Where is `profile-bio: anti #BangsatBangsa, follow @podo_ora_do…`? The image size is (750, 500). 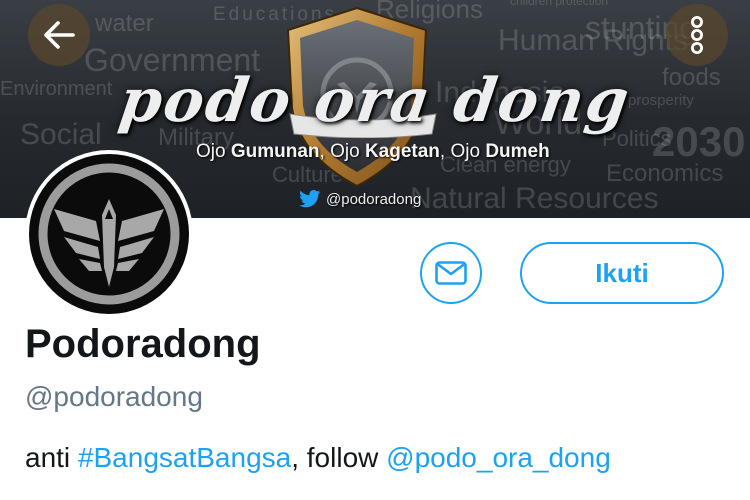
profile-bio: anti #BangsatBangsa, follow @podo_ora_do… is located at coordinates (318, 458).